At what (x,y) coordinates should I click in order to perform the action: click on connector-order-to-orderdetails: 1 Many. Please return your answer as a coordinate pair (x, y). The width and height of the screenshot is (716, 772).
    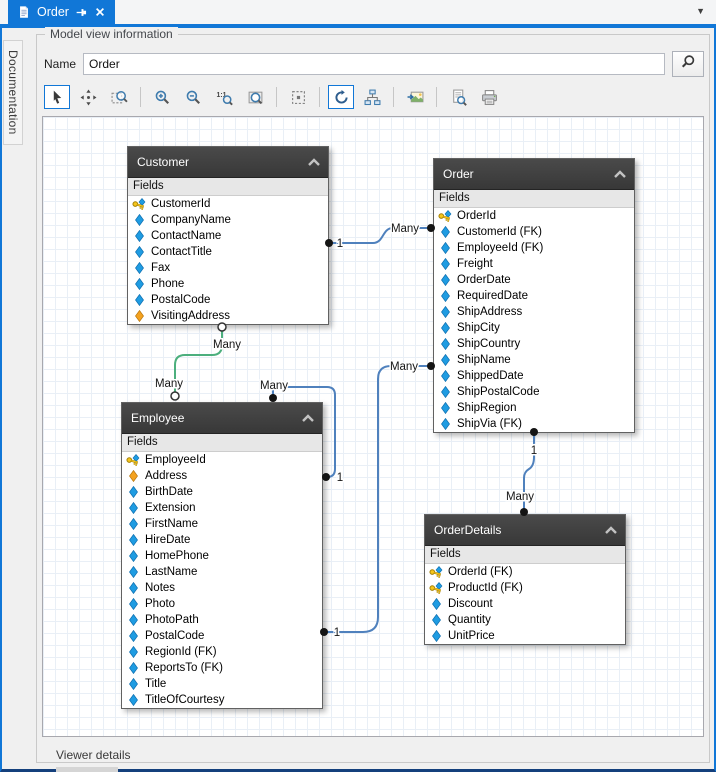
    Looking at the image, I should click on (521, 472).